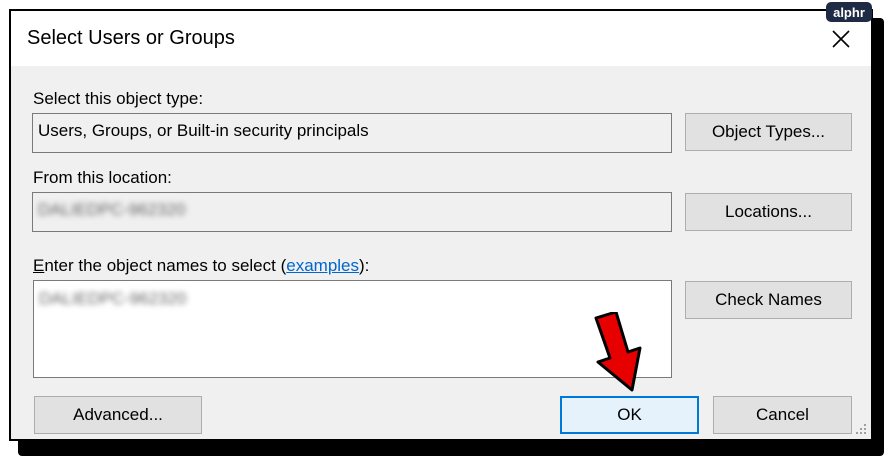  Describe the element at coordinates (364, 265) in the screenshot. I see `object-names-label-suffix: ):` at that location.